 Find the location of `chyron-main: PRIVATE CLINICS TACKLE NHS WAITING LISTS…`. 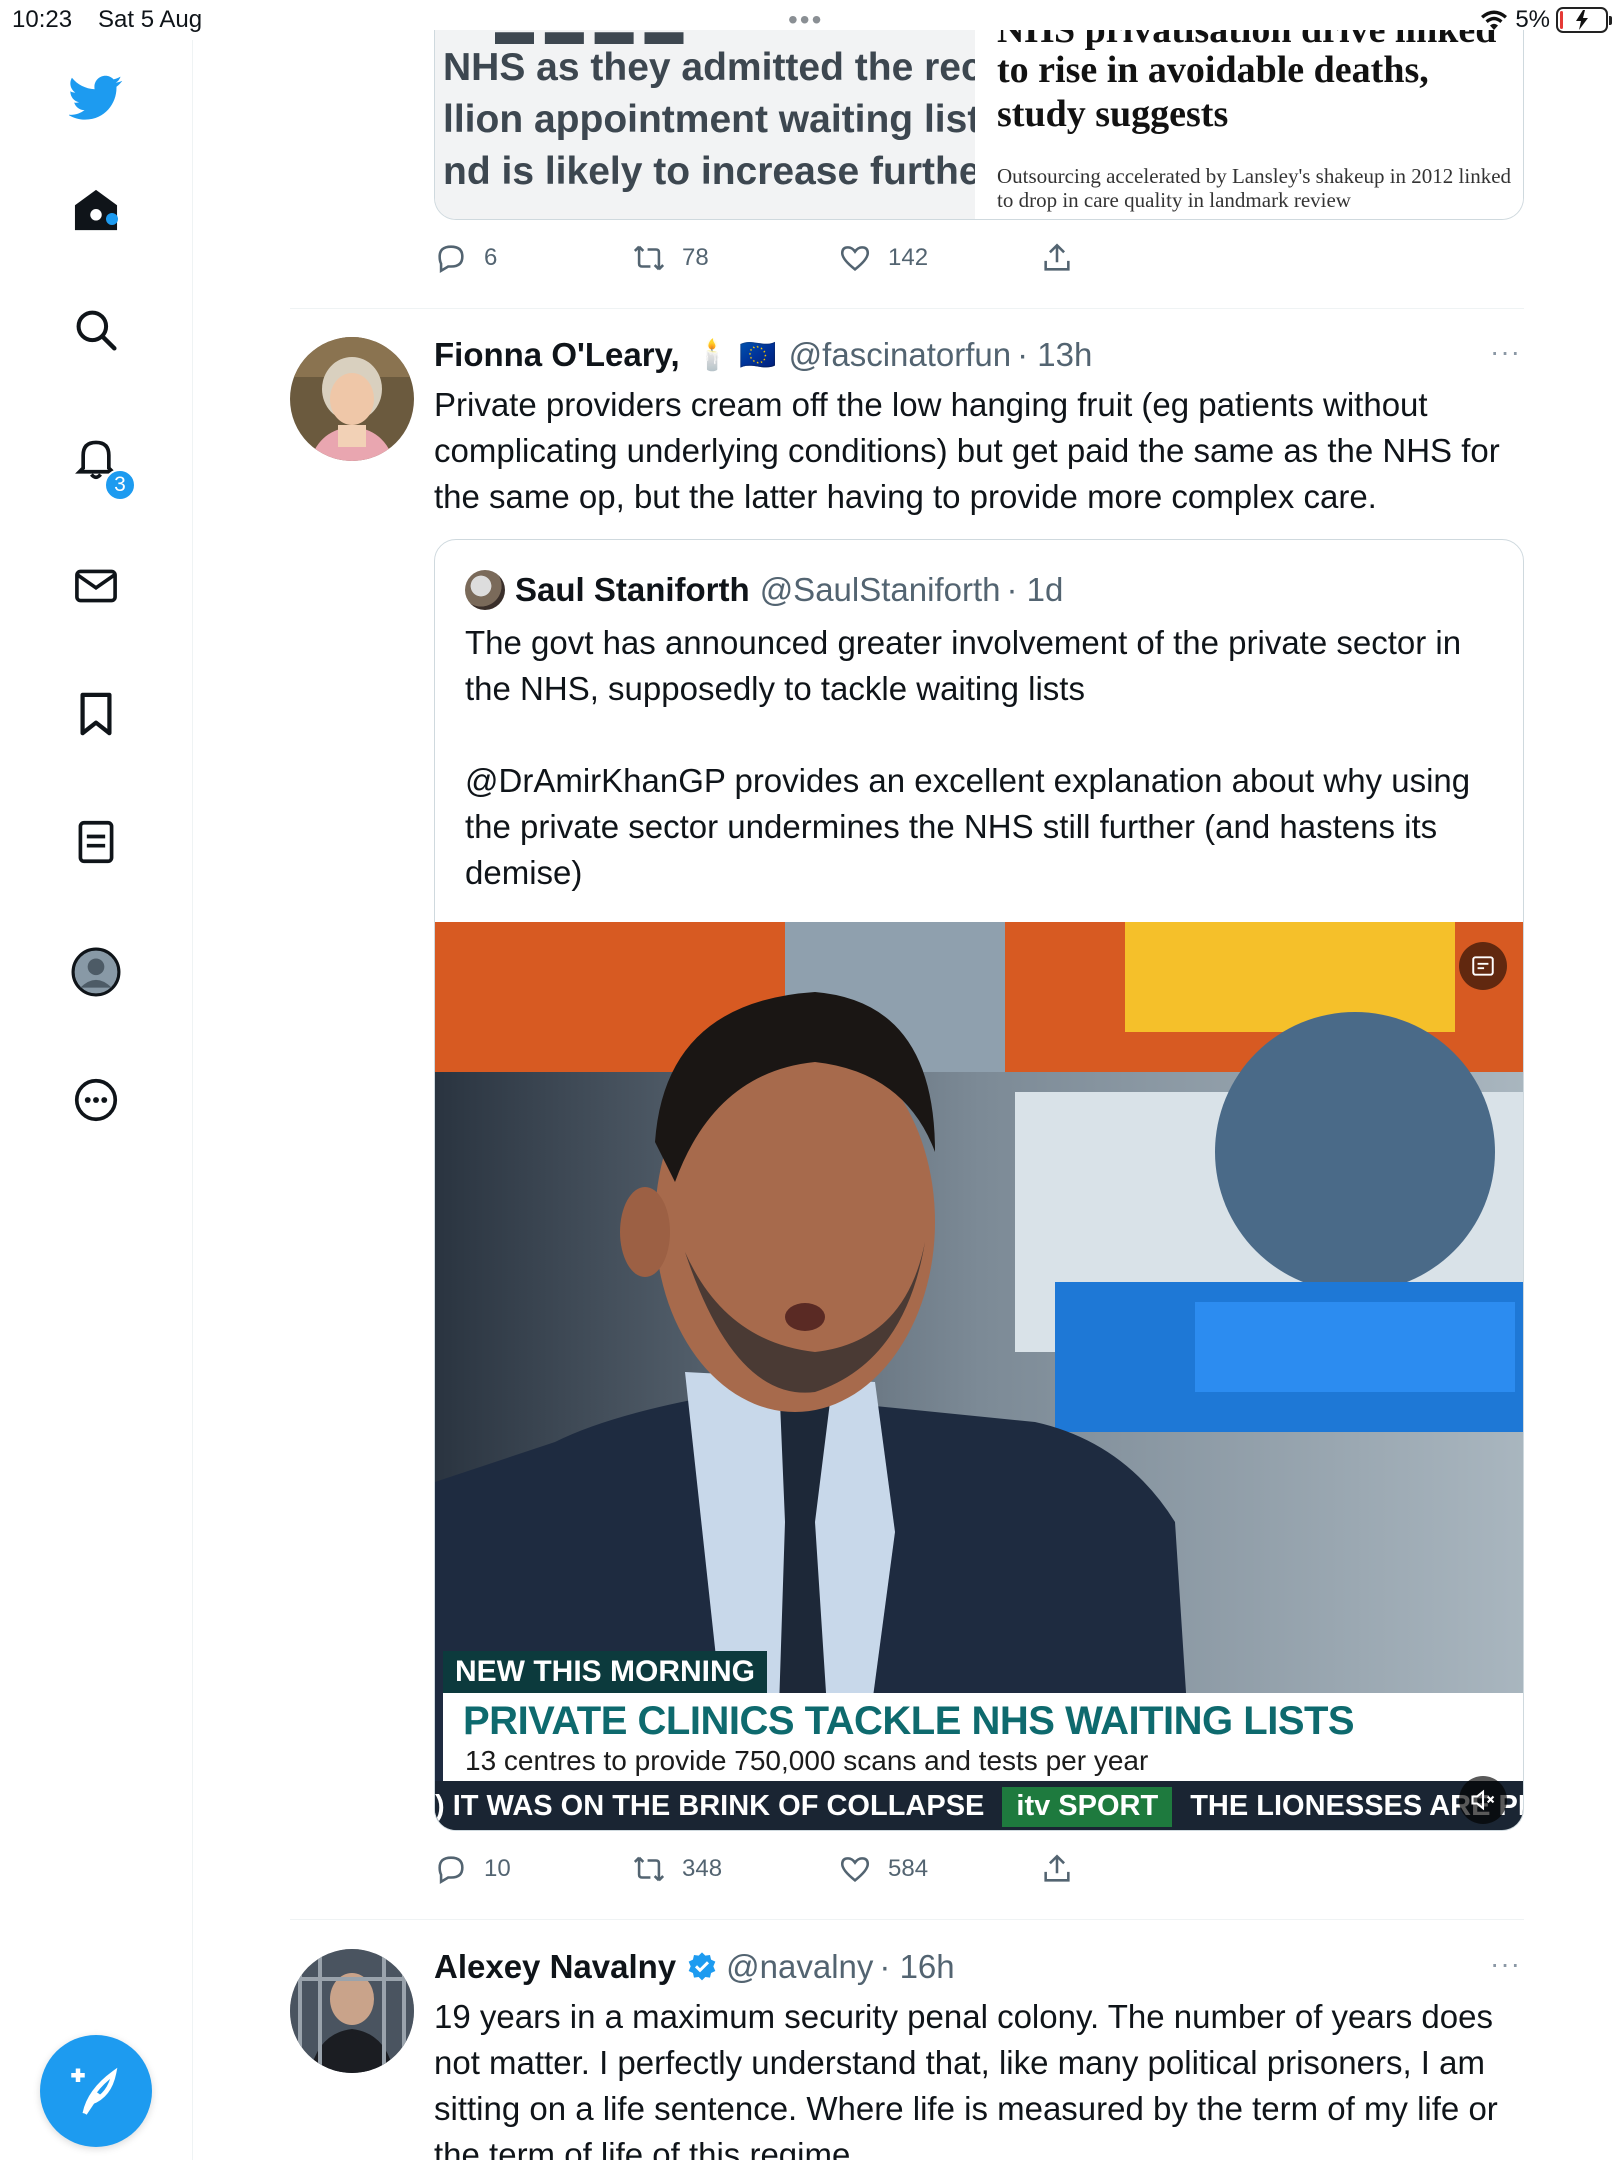

chyron-main: PRIVATE CLINICS TACKLE NHS WAITING LISTS… is located at coordinates (983, 1737).